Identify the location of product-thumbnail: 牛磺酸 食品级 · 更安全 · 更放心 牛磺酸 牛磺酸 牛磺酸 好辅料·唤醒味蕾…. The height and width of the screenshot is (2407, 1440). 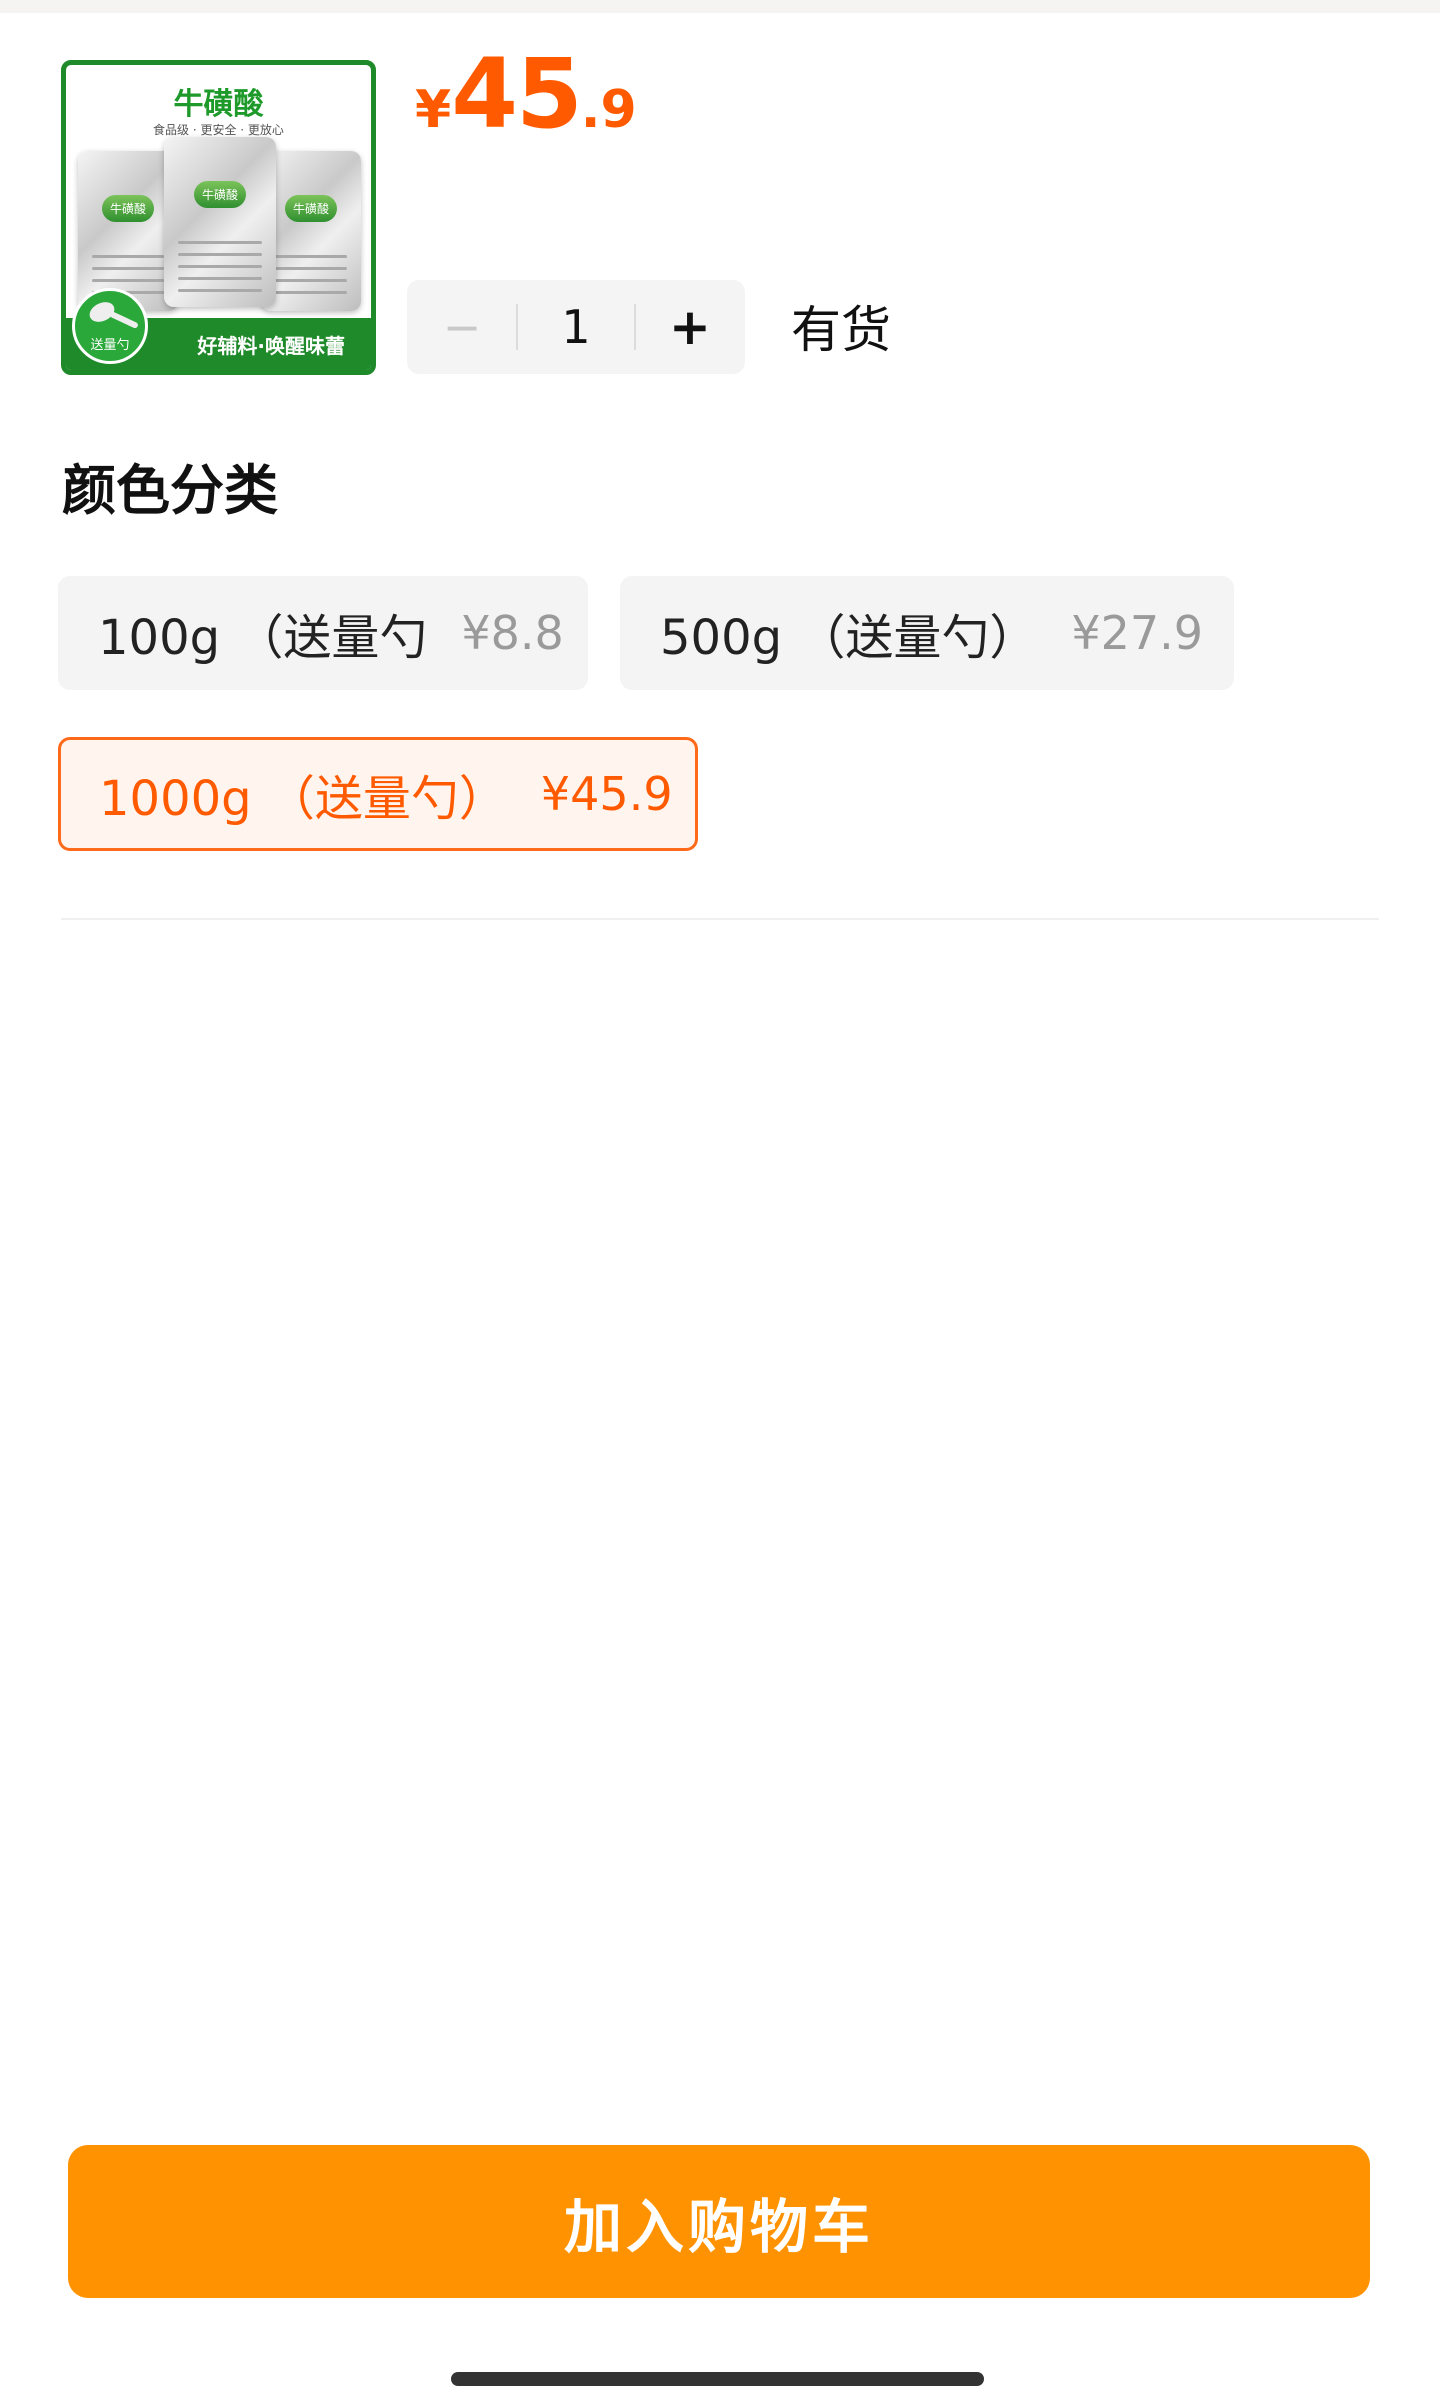
(218, 217).